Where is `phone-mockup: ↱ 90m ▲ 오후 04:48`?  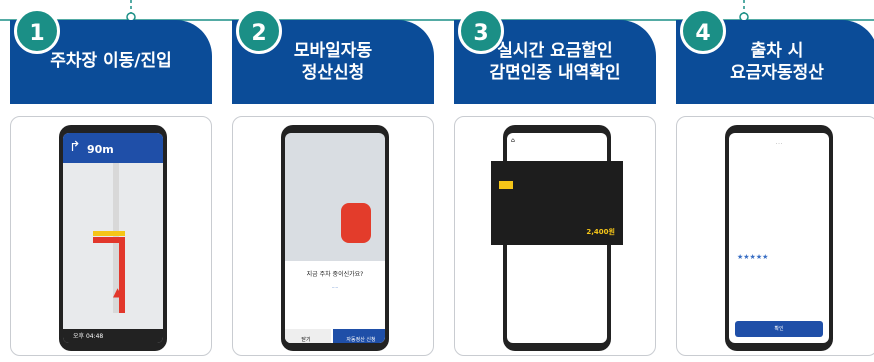
phone-mockup: ↱ 90m ▲ 오후 04:48 is located at coordinates (113, 238).